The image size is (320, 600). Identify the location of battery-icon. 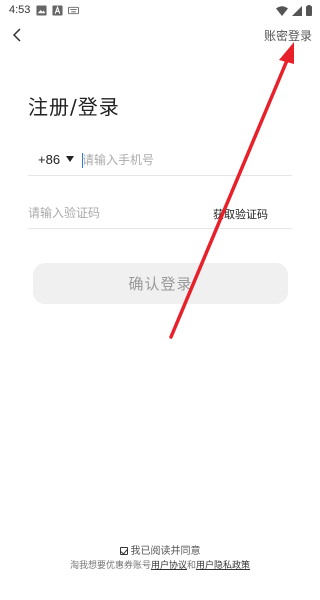
(309, 10).